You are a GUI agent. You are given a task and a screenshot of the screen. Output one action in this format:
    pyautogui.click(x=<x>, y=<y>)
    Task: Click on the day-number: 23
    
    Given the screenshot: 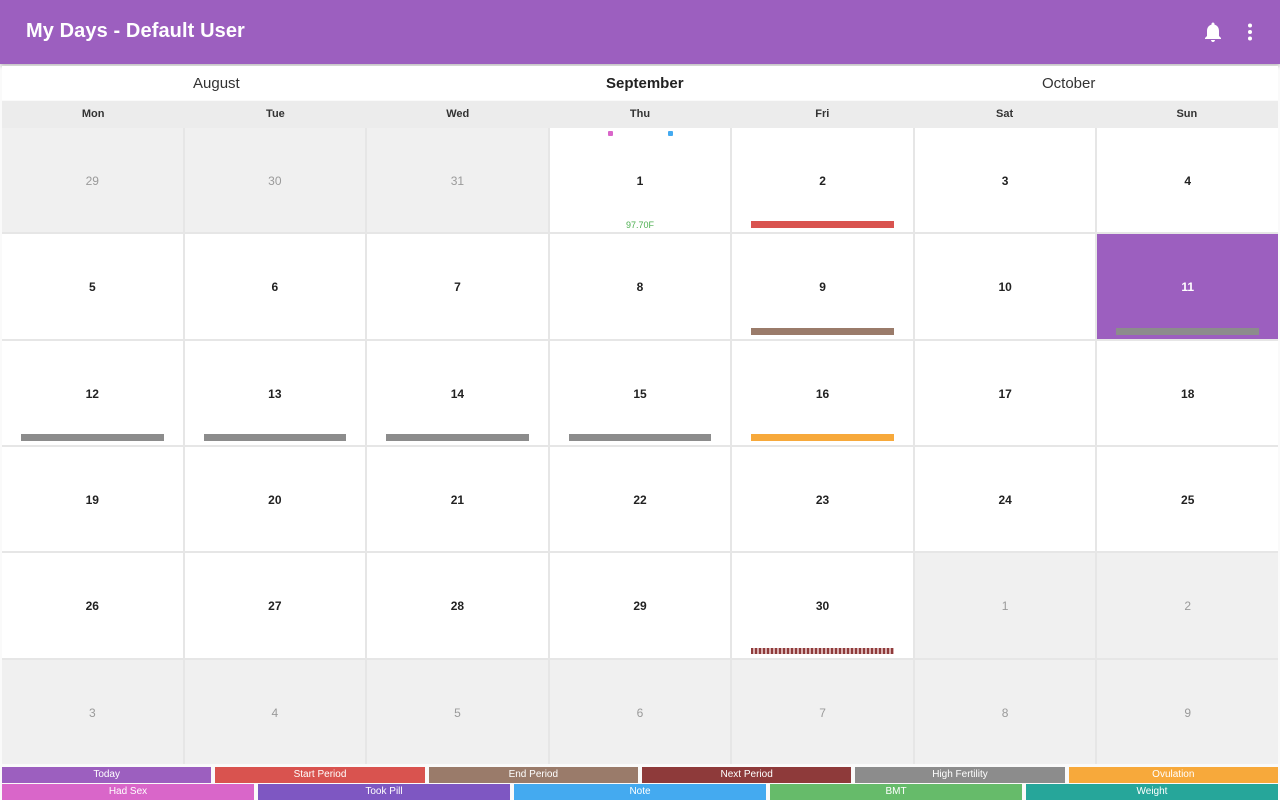 What is the action you would take?
    pyautogui.click(x=822, y=500)
    